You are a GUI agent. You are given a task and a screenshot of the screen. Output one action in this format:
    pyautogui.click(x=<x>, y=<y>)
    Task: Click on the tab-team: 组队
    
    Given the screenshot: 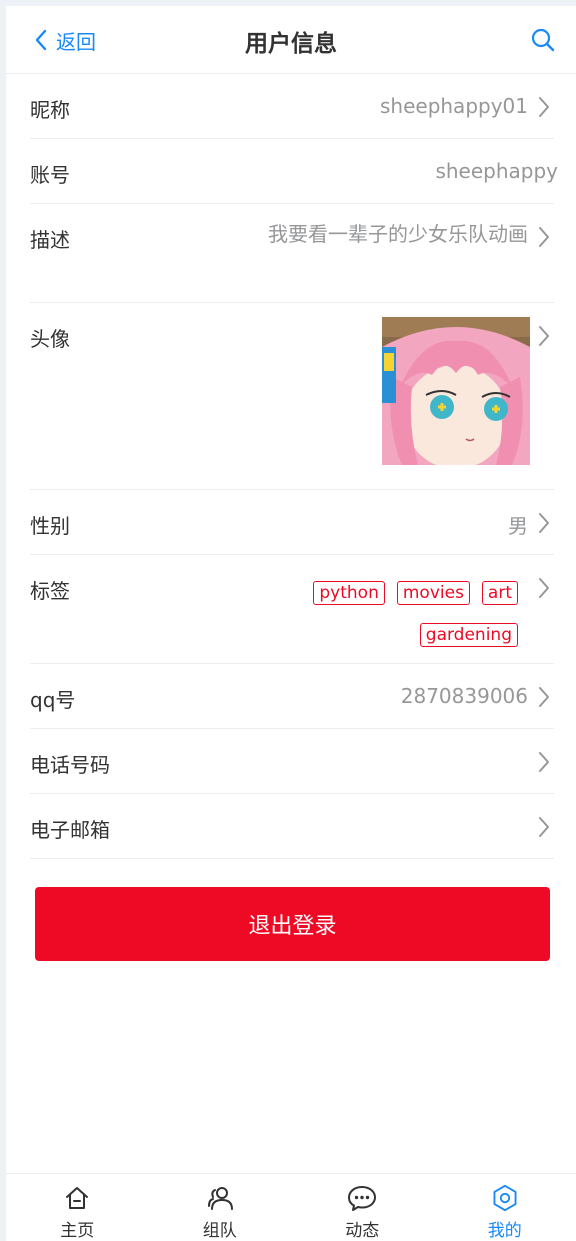 What is the action you would take?
    pyautogui.click(x=220, y=1207)
    